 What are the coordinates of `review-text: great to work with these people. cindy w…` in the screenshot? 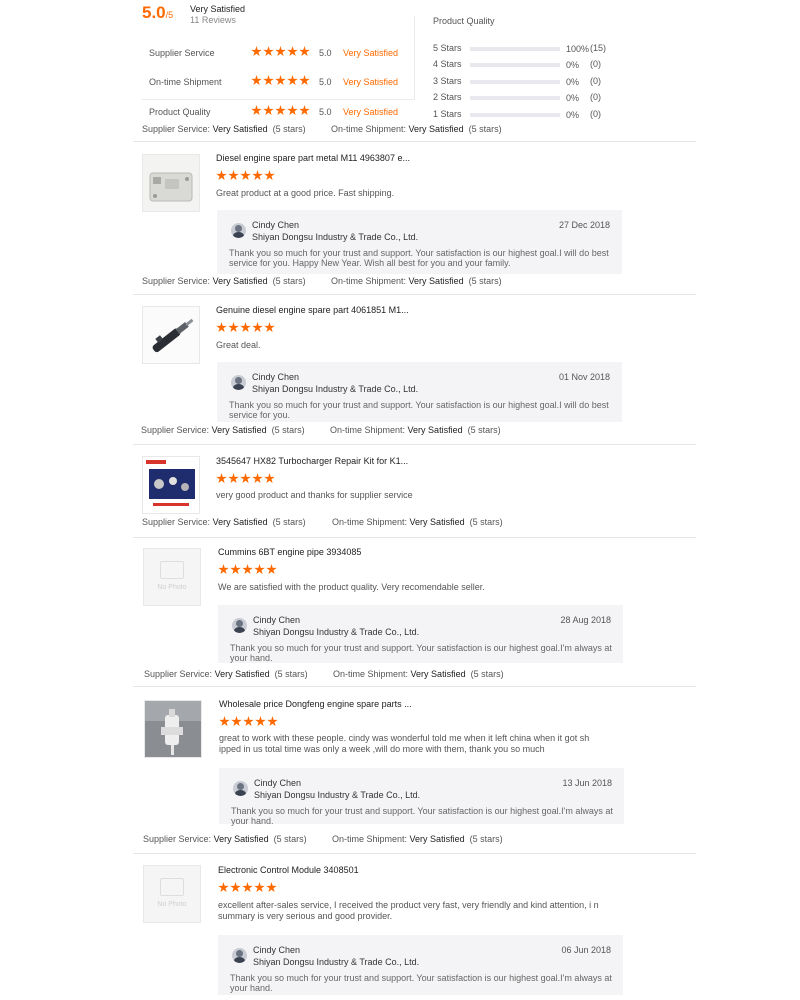 It's located at (404, 743).